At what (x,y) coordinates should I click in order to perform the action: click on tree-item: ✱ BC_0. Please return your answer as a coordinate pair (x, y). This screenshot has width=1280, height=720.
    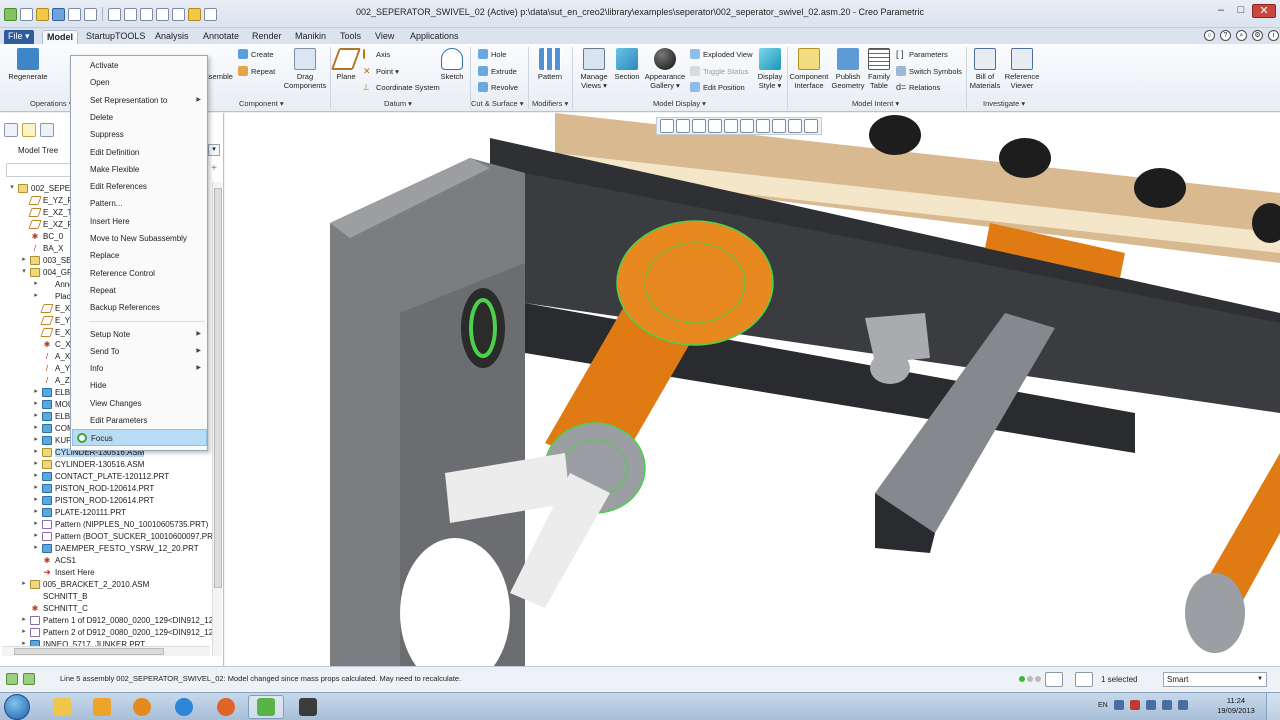
    Looking at the image, I should click on (41, 236).